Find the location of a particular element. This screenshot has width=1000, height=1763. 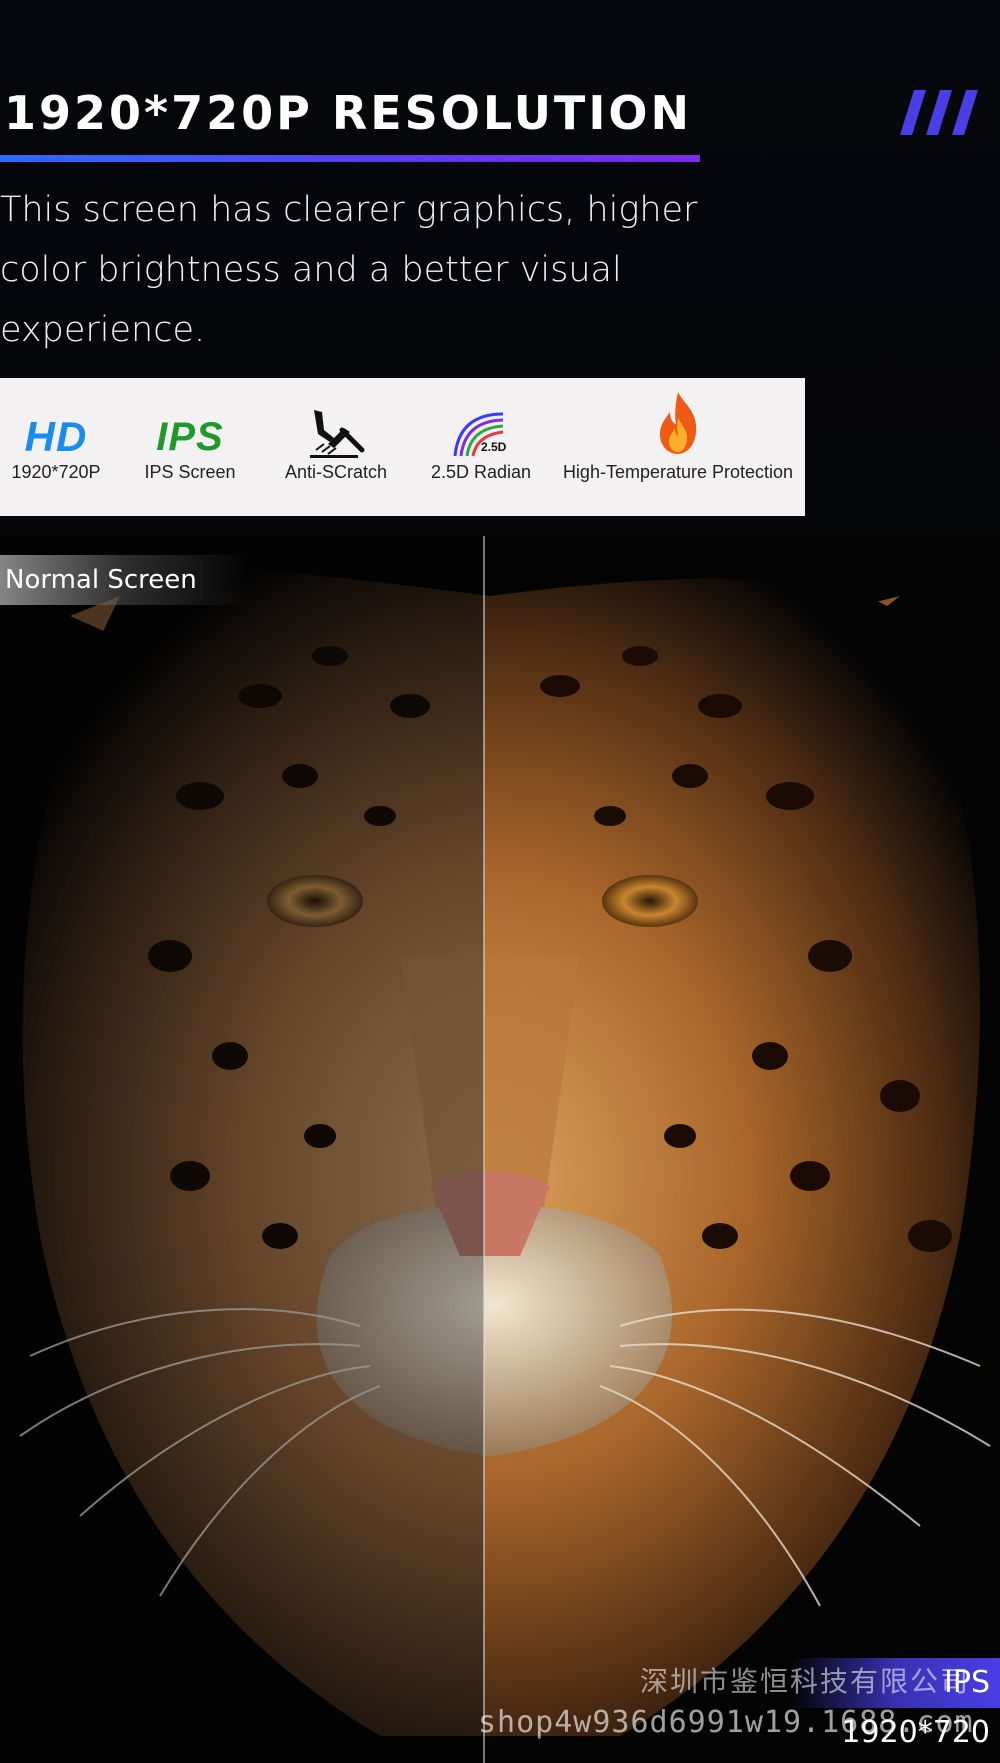

company-watermark: 深圳市鉴恒科技有限公司 is located at coordinates (805, 1681).